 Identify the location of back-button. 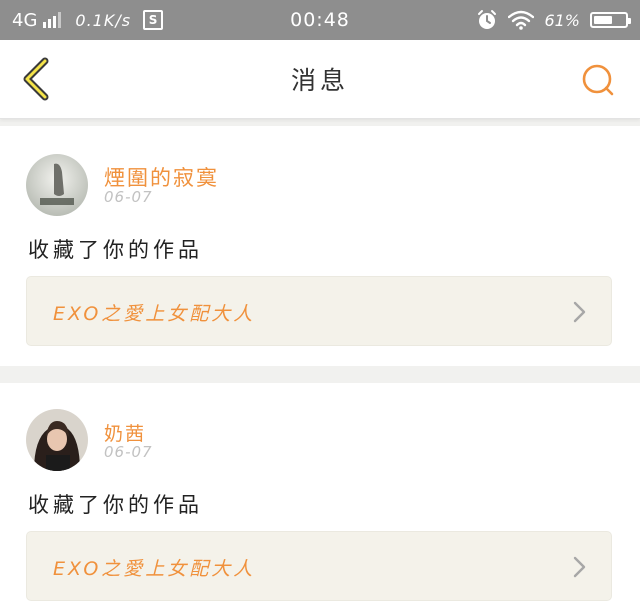
(36, 79).